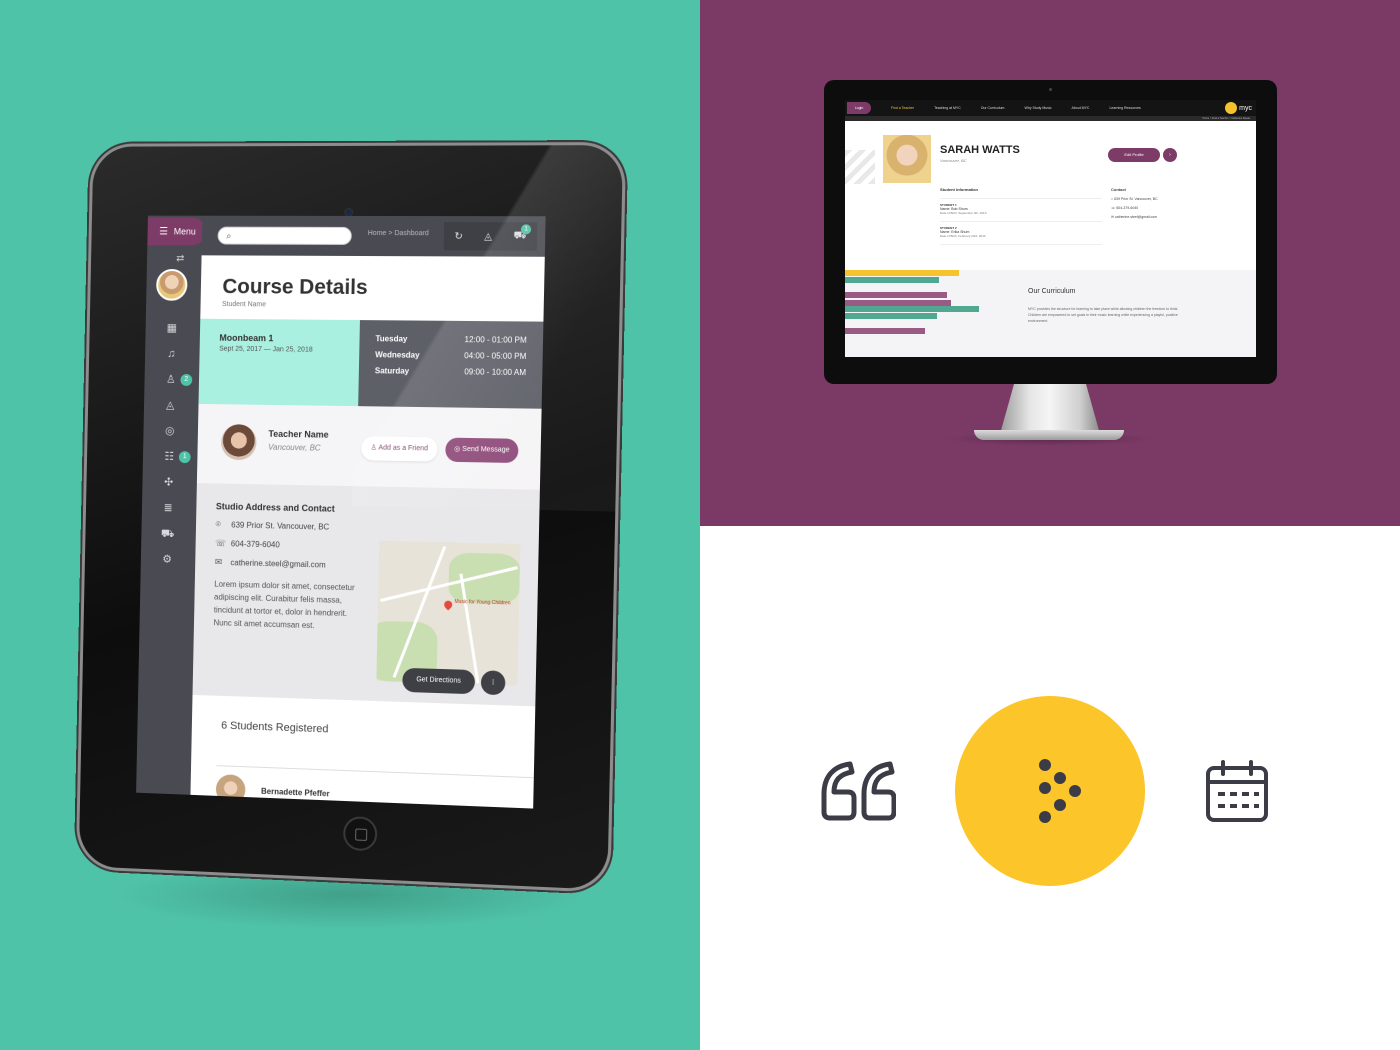  What do you see at coordinates (375, 786) in the screenshot?
I see `student-row: Bernadette Pfeffer` at bounding box center [375, 786].